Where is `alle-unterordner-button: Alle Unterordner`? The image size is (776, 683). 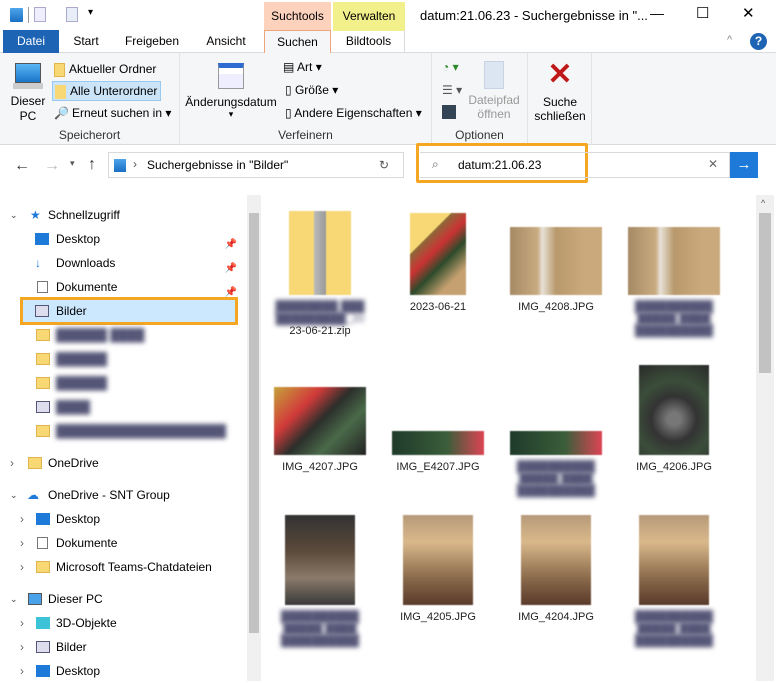 alle-unterordner-button: Alle Unterordner is located at coordinates (107, 91).